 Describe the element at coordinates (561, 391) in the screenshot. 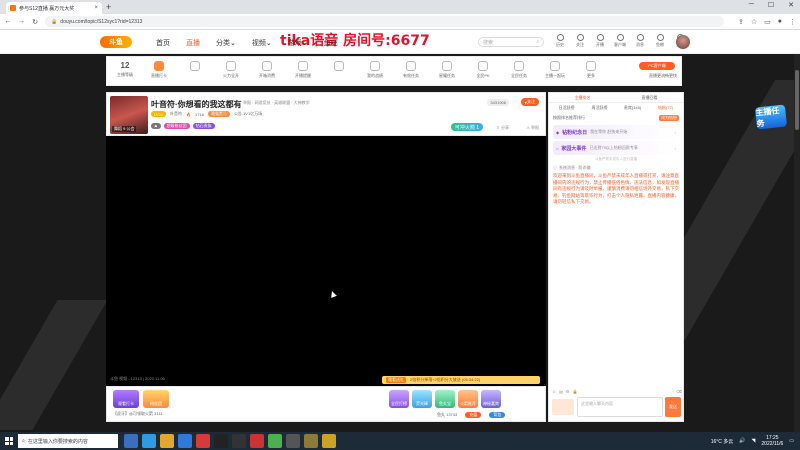

I see `barrage-icon: ▤` at that location.